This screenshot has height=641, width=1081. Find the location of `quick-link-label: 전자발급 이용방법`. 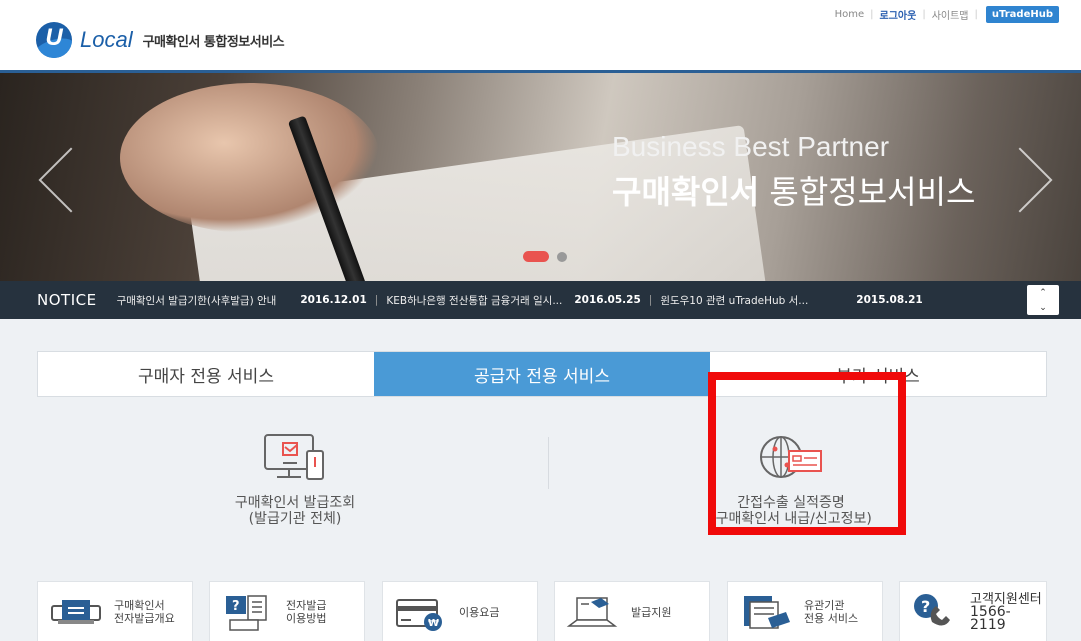

quick-link-label: 전자발급 이용방법 is located at coordinates (306, 612).